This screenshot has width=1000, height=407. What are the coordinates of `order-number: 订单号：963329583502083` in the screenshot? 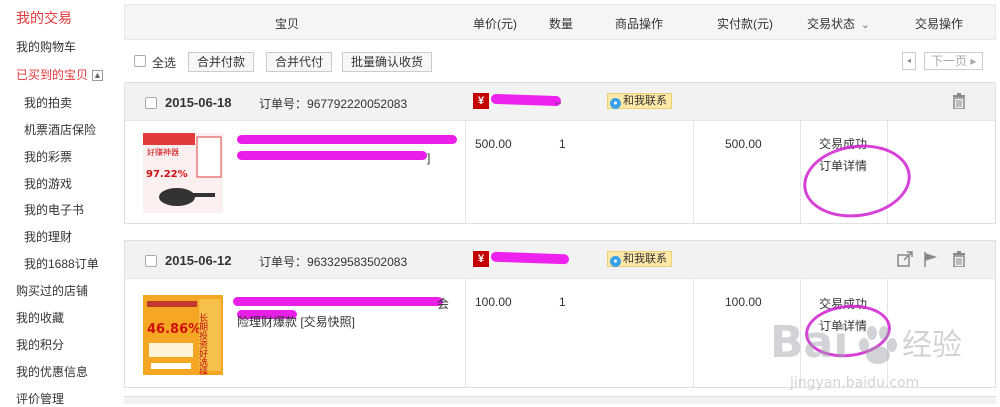 It's located at (333, 261).